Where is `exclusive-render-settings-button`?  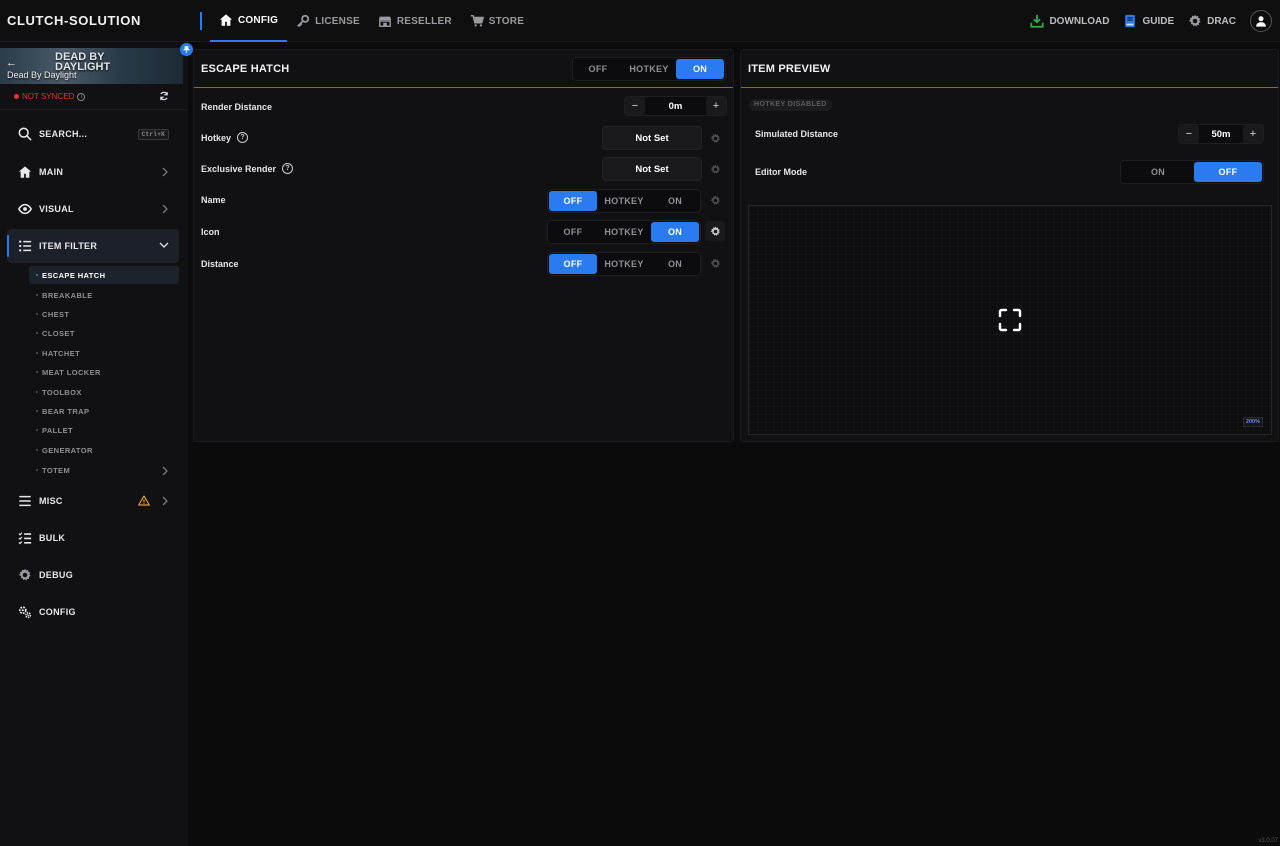 exclusive-render-settings-button is located at coordinates (715, 169).